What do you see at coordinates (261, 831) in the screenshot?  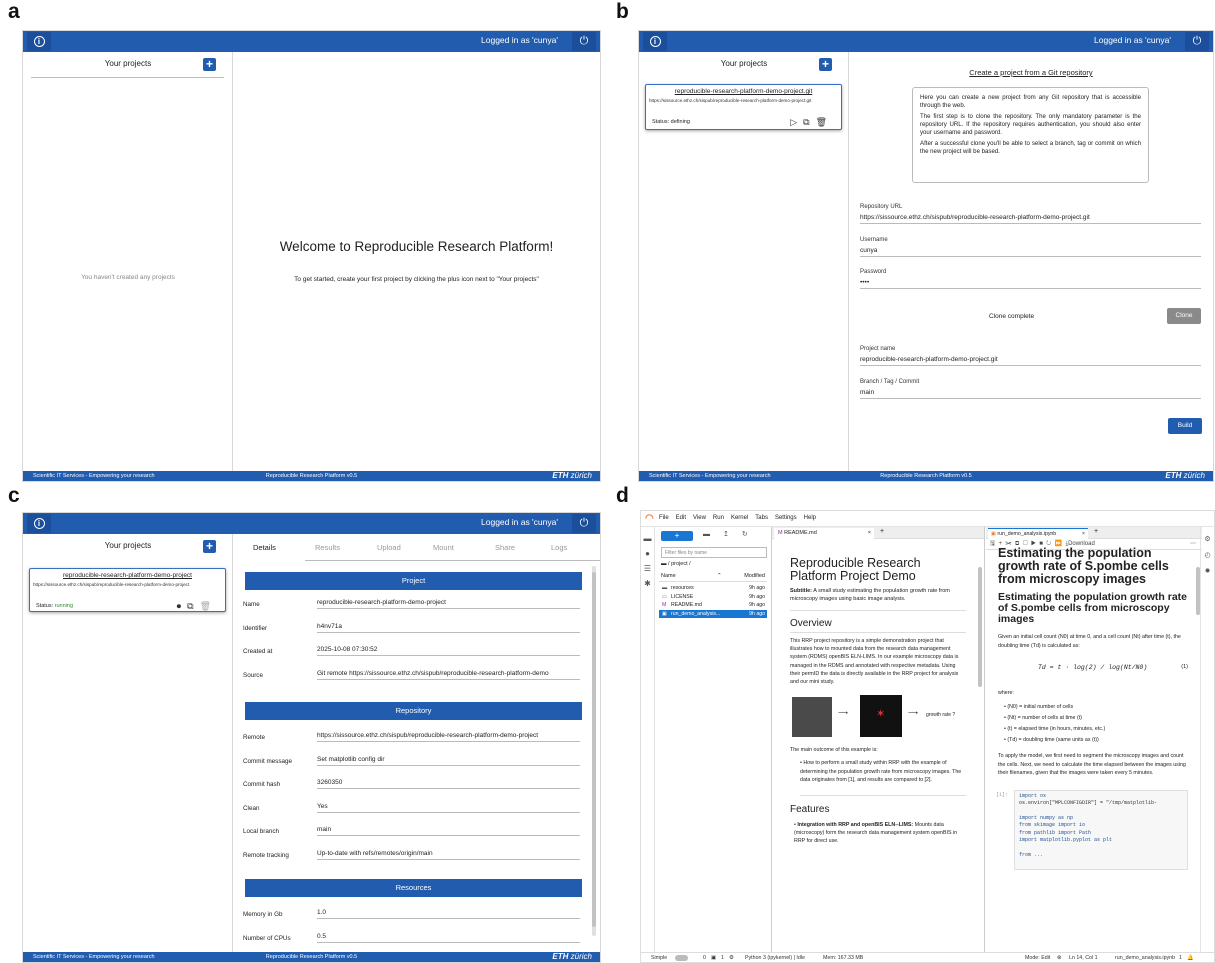 I see `detail-key: Local branch` at bounding box center [261, 831].